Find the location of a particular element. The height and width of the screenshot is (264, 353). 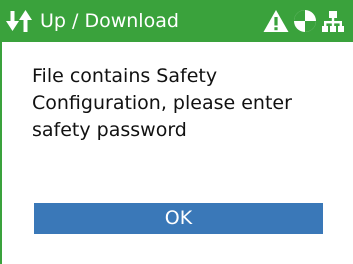

safety-icon is located at coordinates (305, 21).